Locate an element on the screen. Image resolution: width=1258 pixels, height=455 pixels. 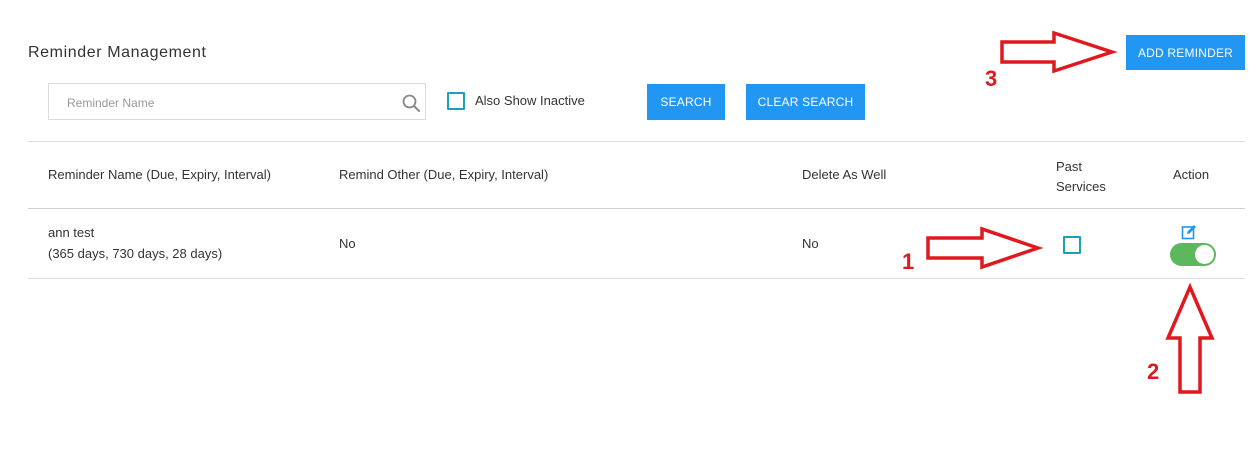
annotation-label-2: 2 is located at coordinates (1153, 371).